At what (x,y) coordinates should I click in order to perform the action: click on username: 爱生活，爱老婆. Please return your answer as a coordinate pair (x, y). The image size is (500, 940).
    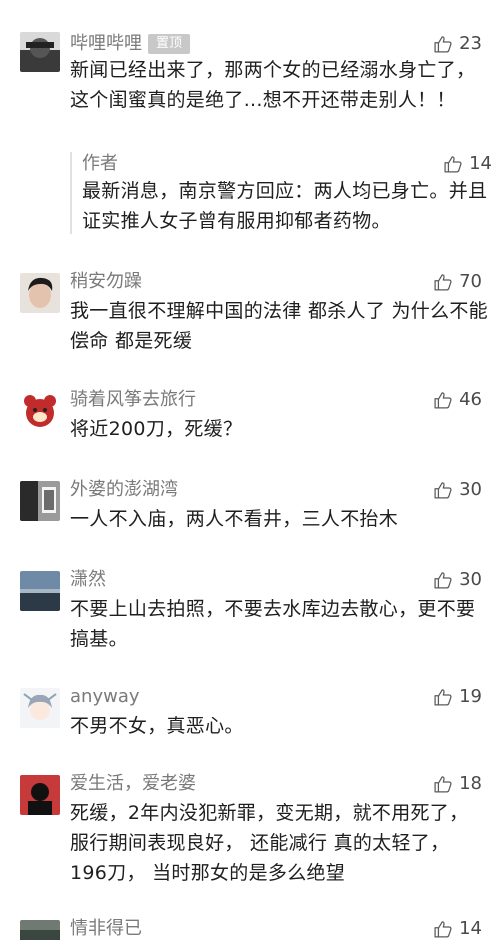
    Looking at the image, I should click on (133, 784).